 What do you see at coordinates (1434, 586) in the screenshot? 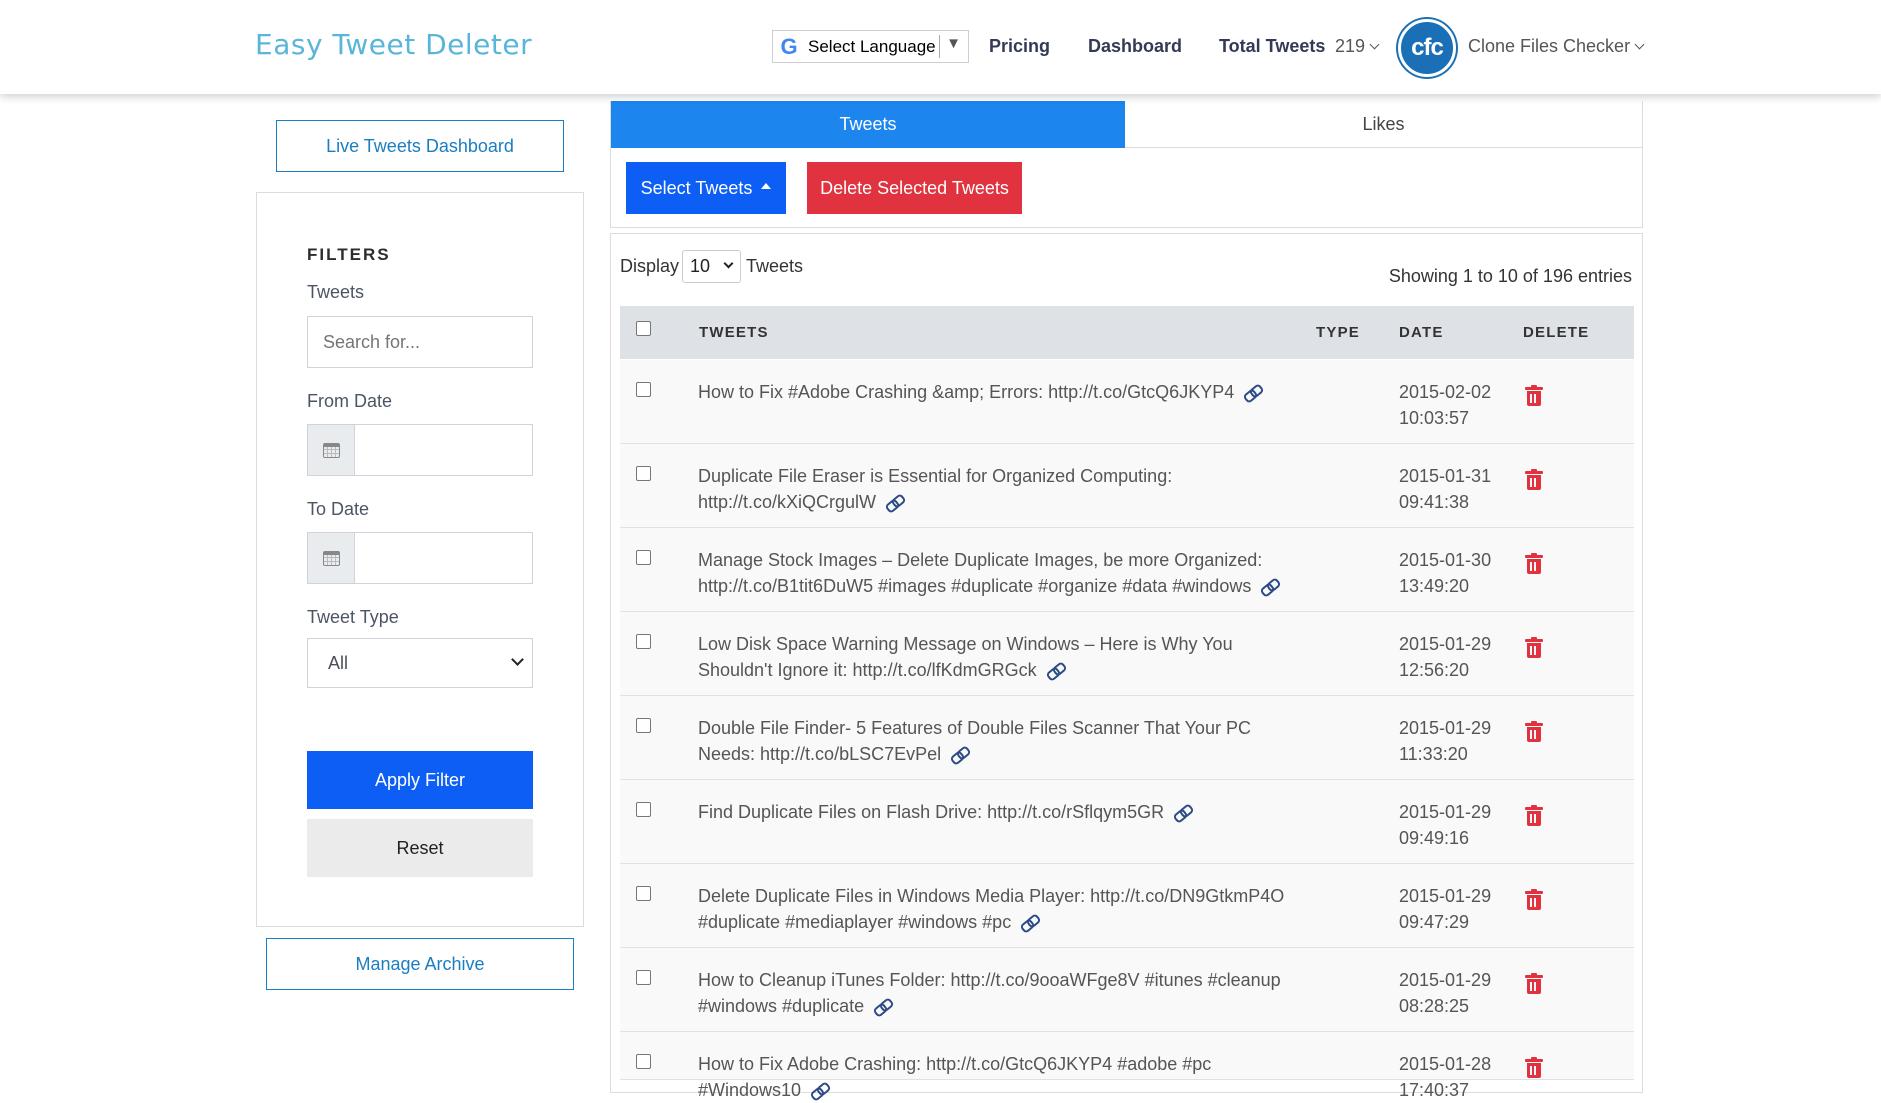
I see `tweet-date-time: 13:49:20` at bounding box center [1434, 586].